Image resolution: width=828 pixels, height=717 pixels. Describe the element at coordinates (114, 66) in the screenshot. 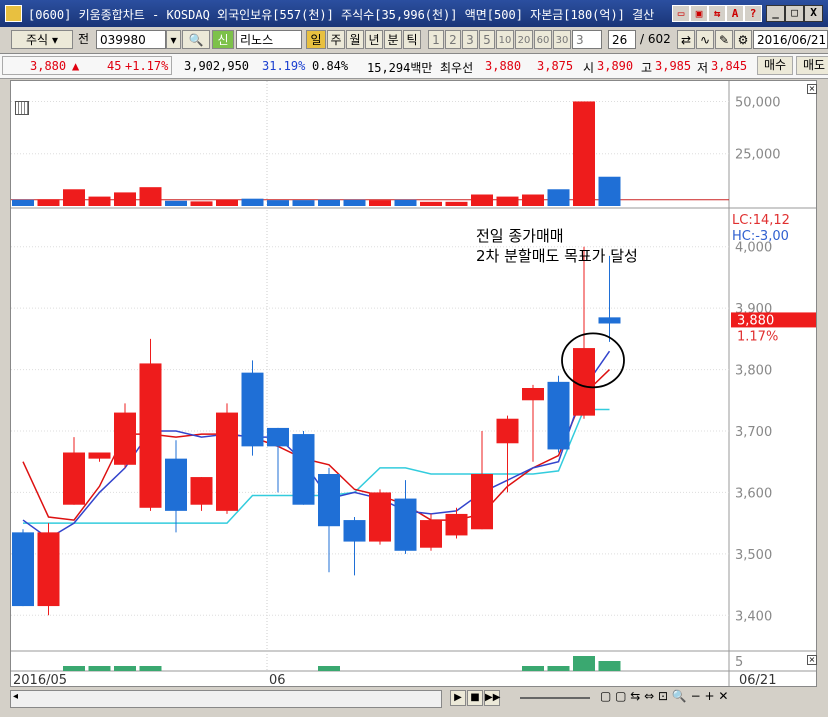

I see `price-change: 45` at that location.